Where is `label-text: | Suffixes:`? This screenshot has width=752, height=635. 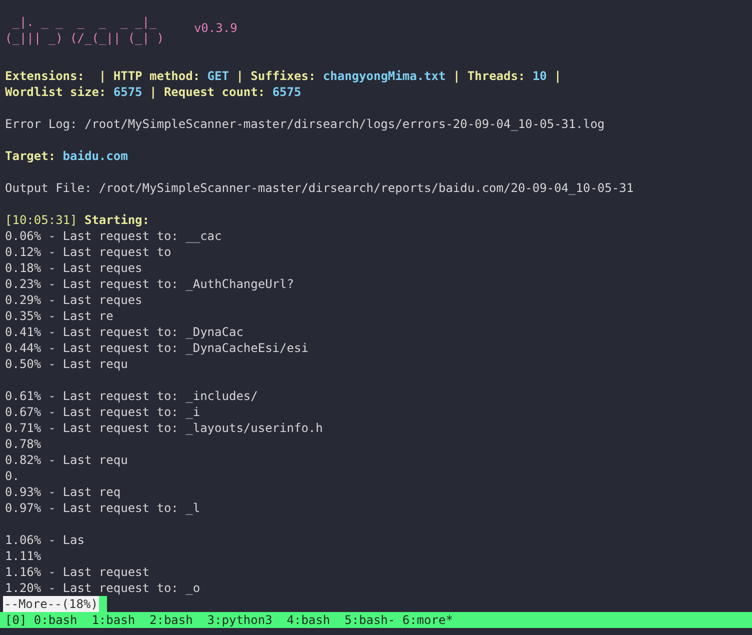
label-text: | Suffixes: is located at coordinates (276, 76).